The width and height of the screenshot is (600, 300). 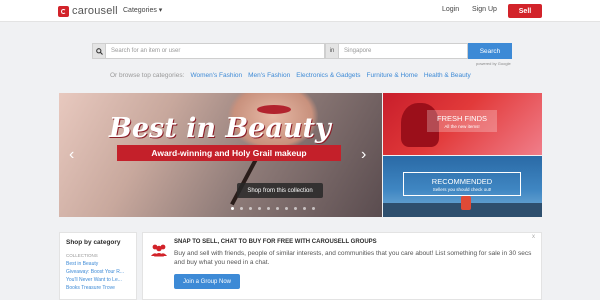 What do you see at coordinates (533, 237) in the screenshot?
I see `close-icon: x` at bounding box center [533, 237].